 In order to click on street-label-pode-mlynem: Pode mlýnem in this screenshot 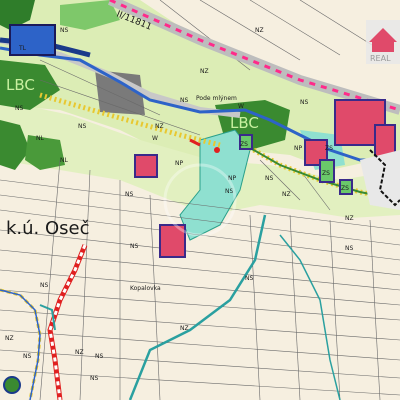, I will do `click(216, 98)`.